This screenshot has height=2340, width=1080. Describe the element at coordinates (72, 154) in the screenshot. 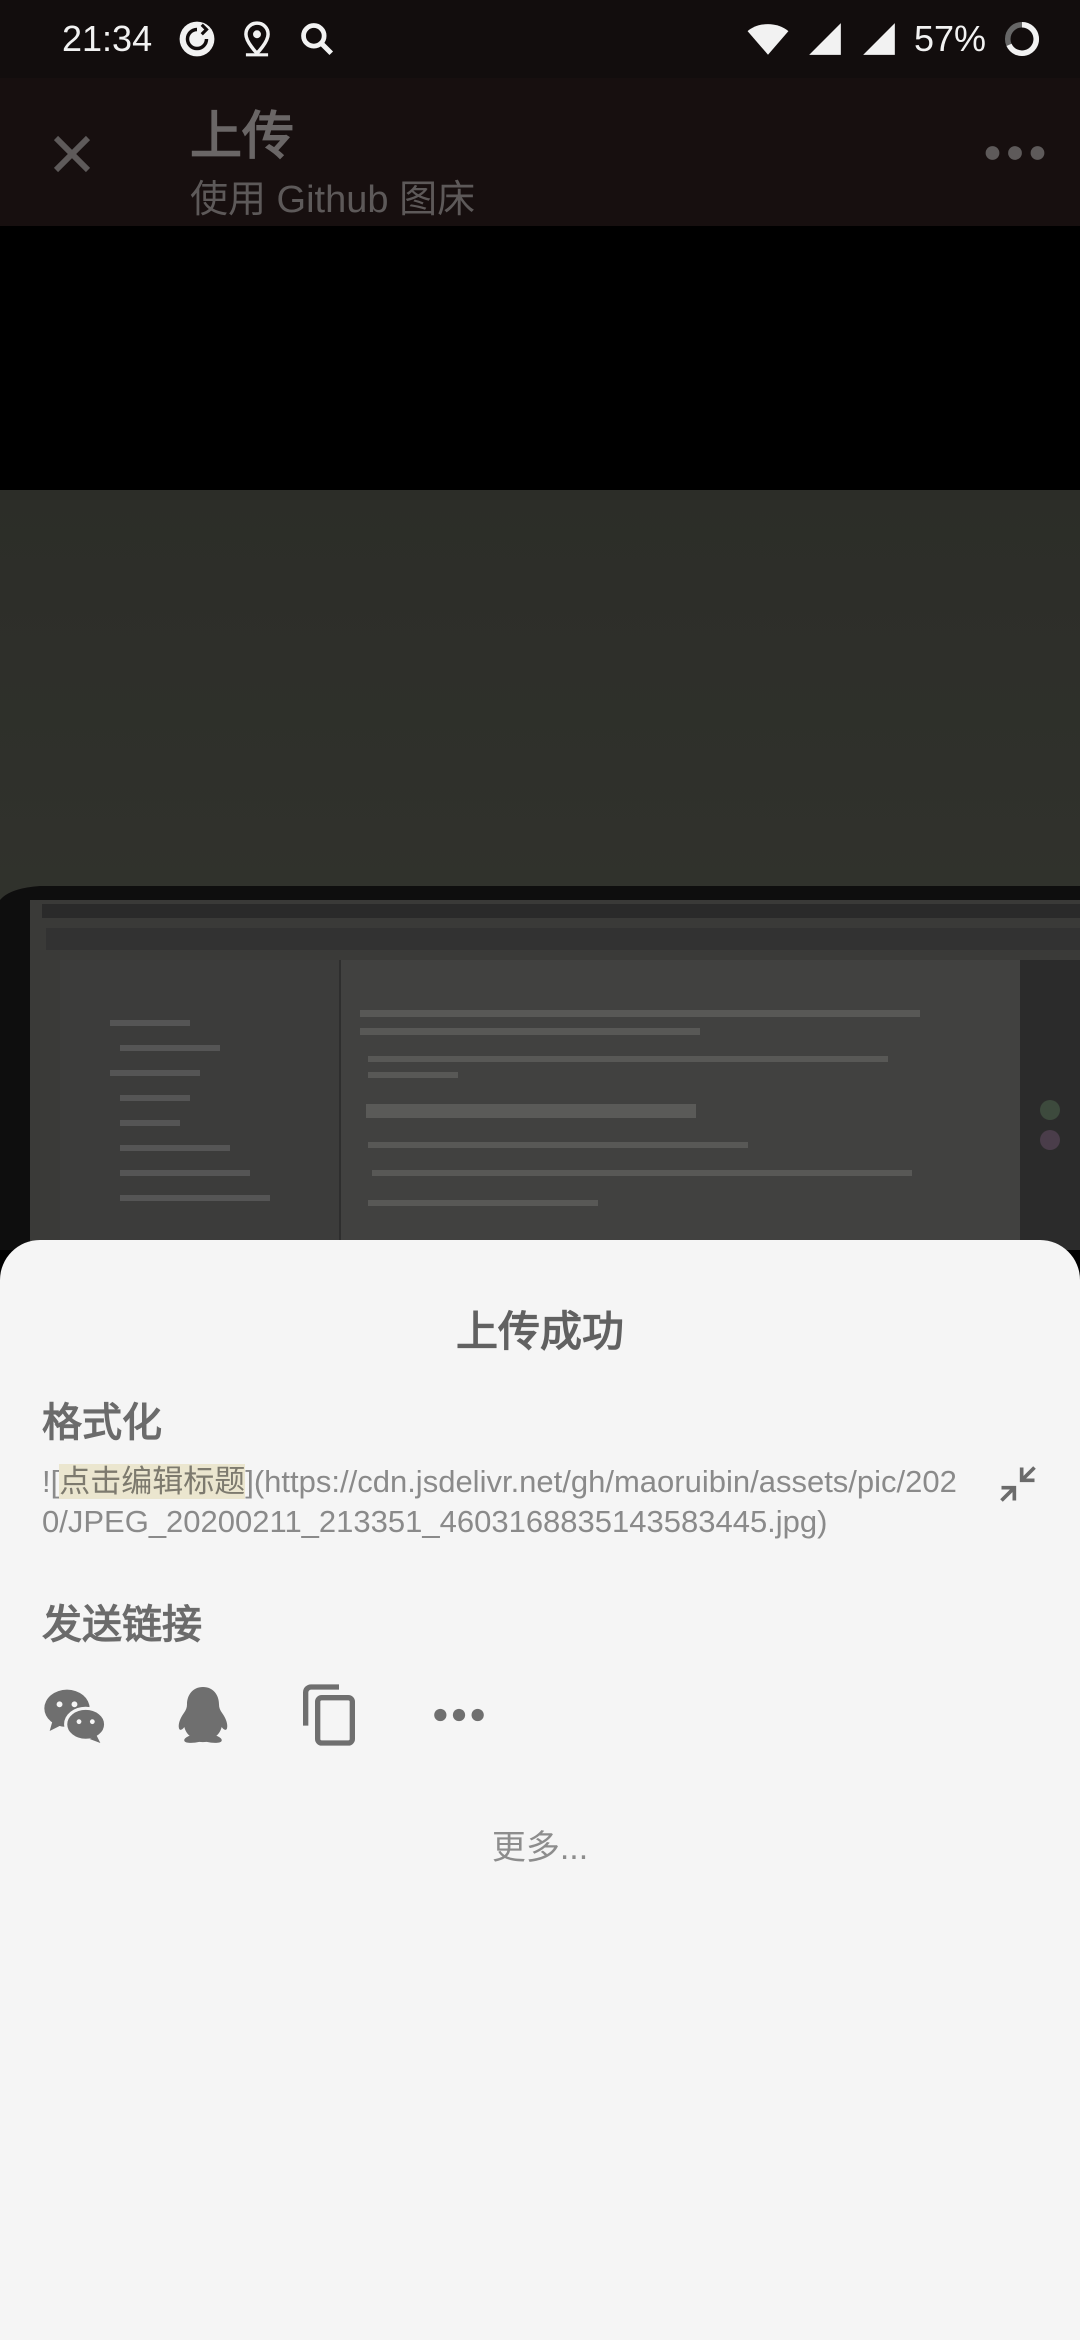

I see `close-icon` at that location.